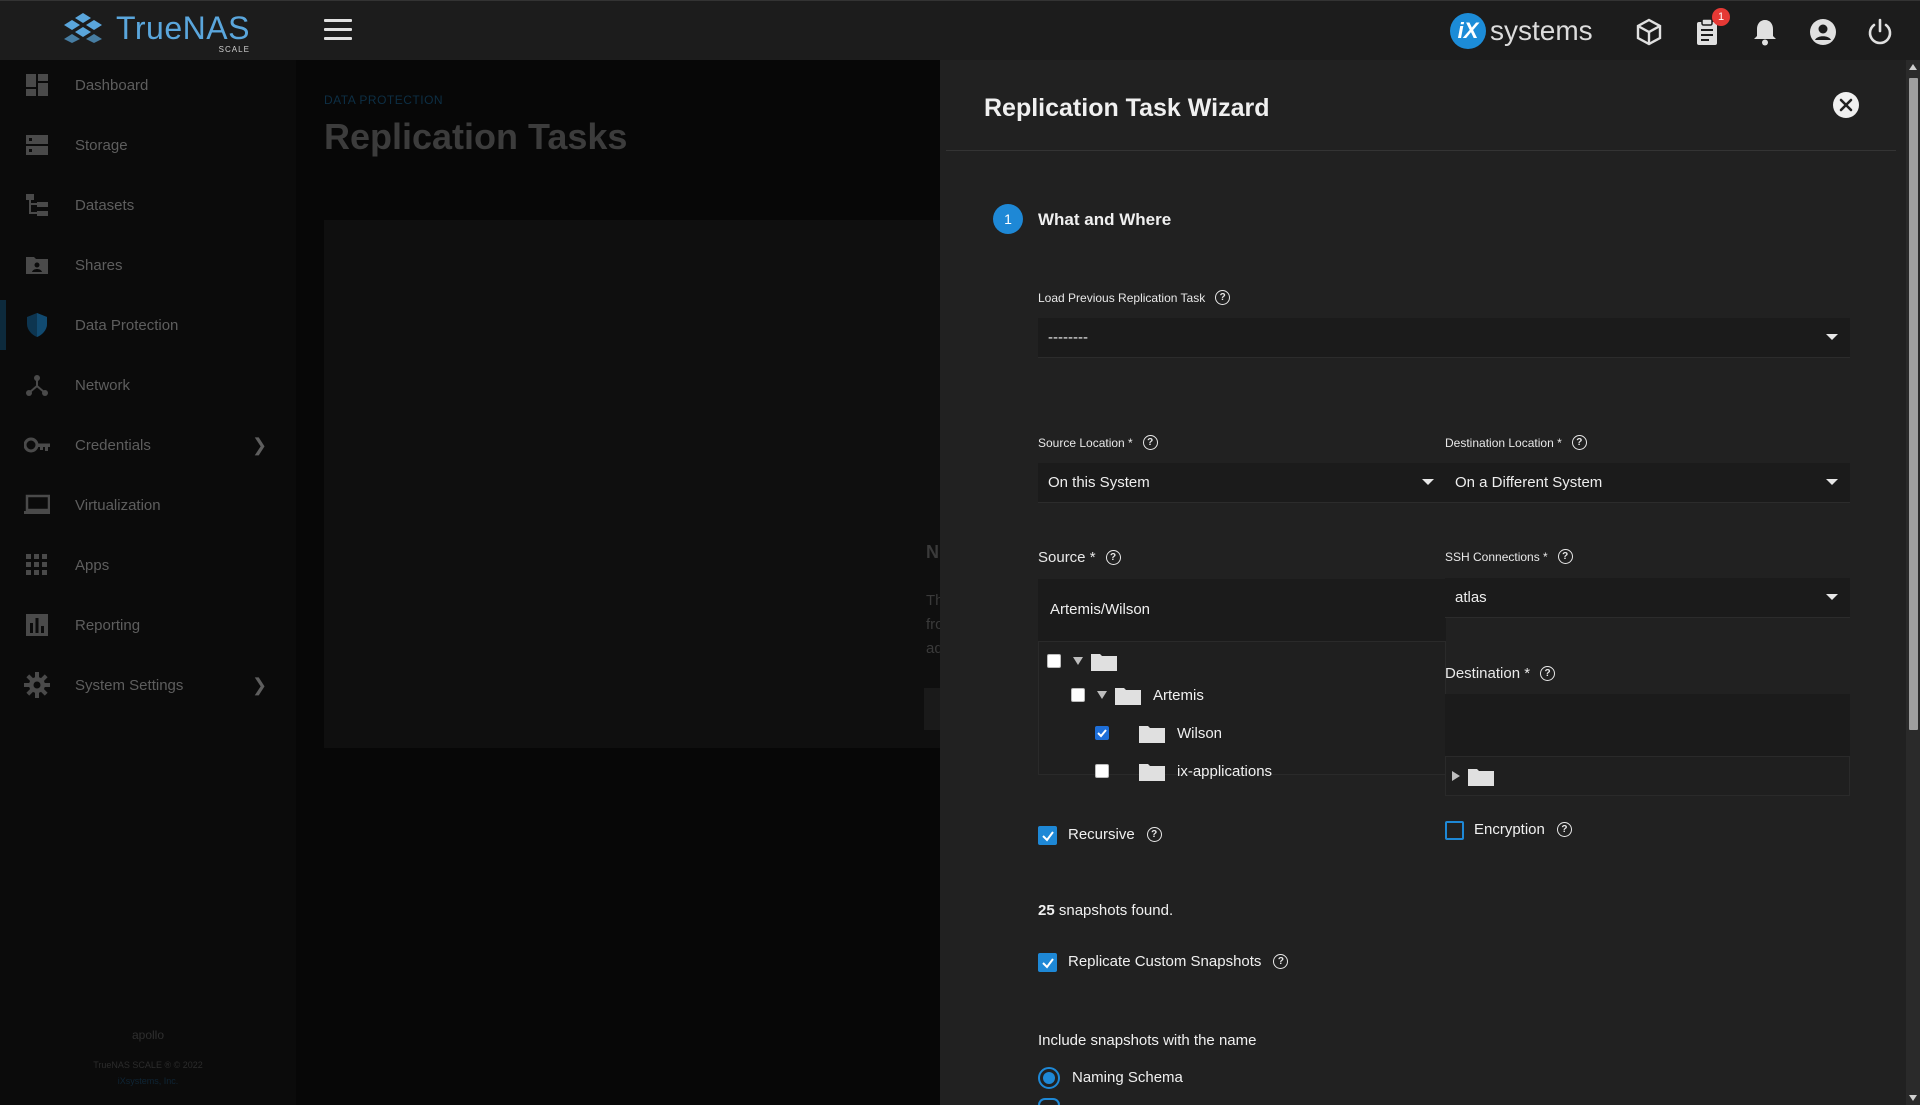 This screenshot has width=1920, height=1105. Describe the element at coordinates (1147, 1040) in the screenshot. I see `include-snapshots-label: Include snapshots with the name` at that location.